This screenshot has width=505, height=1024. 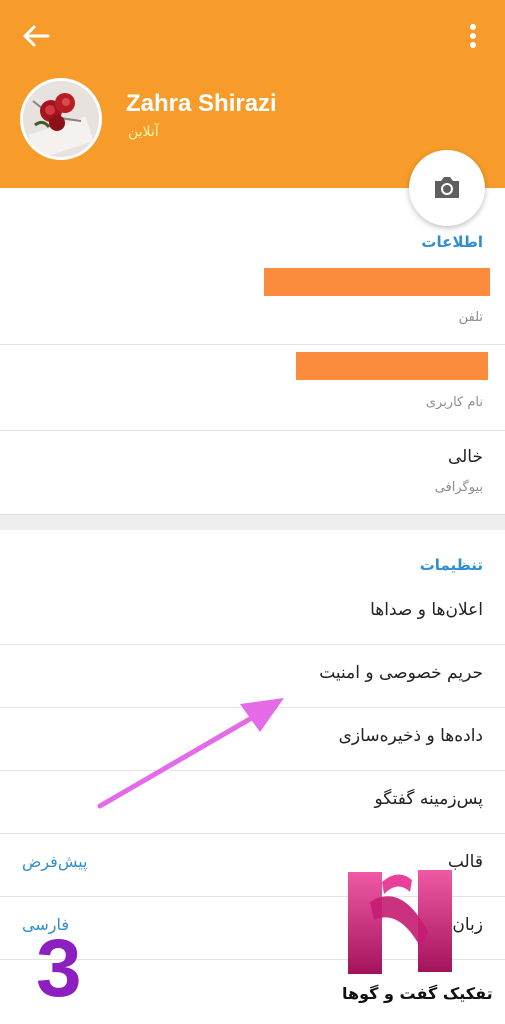 What do you see at coordinates (377, 282) in the screenshot?
I see `redacted-phone` at bounding box center [377, 282].